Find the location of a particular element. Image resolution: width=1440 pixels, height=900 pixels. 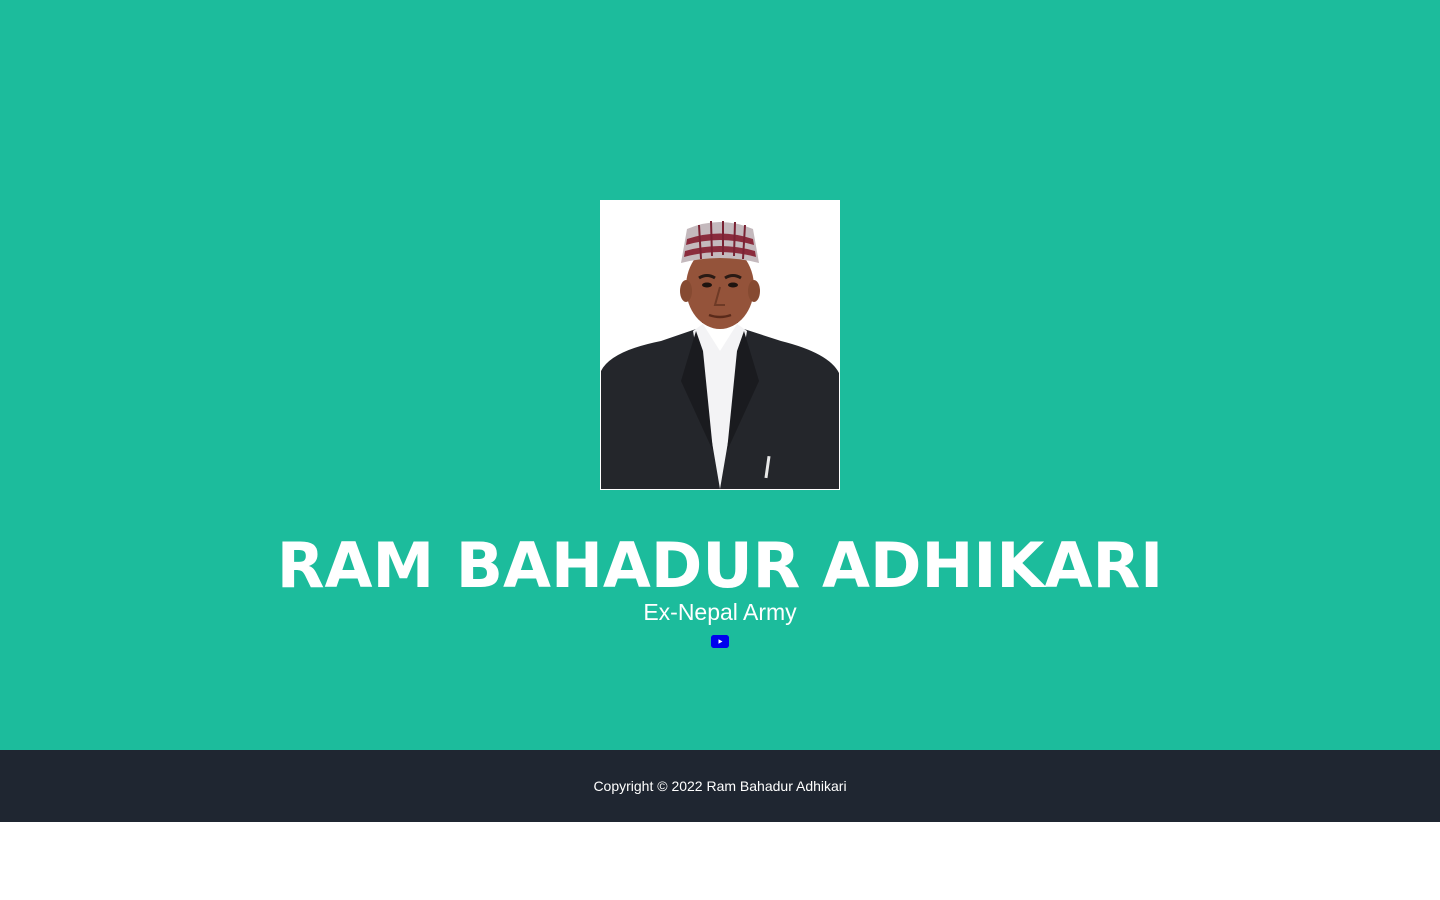

youtube-link is located at coordinates (720, 641).